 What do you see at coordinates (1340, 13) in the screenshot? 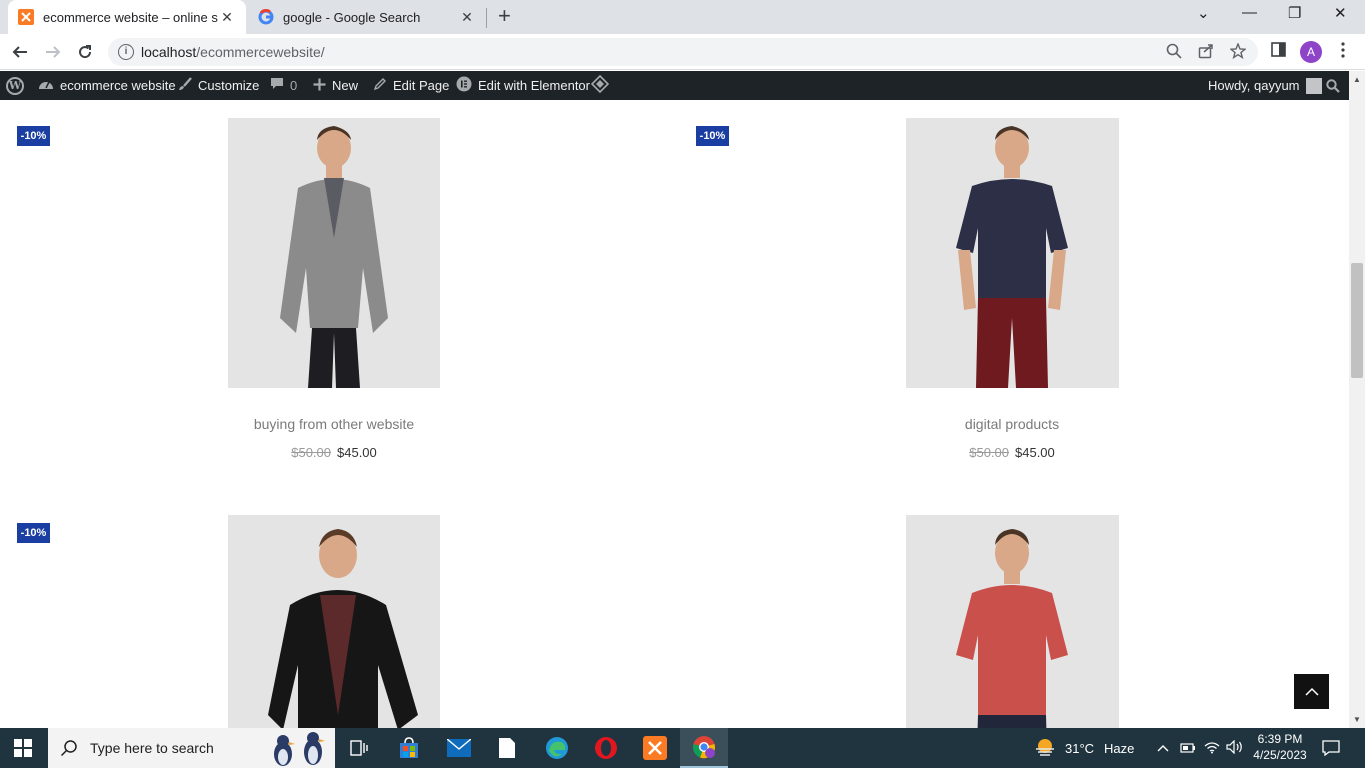
I see `close-window-button: ✕` at bounding box center [1340, 13].